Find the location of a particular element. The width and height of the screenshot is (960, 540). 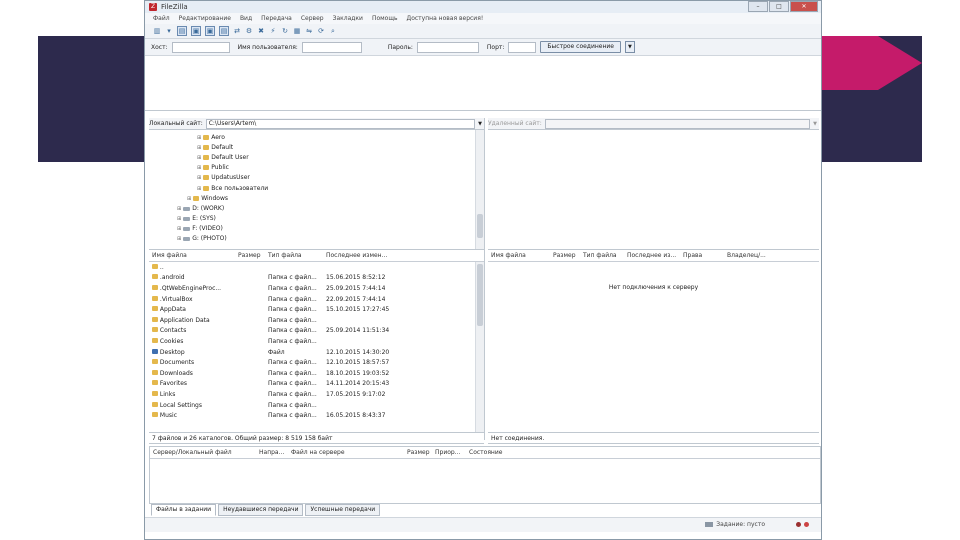

refresh-icon: ⇄ is located at coordinates (237, 31).